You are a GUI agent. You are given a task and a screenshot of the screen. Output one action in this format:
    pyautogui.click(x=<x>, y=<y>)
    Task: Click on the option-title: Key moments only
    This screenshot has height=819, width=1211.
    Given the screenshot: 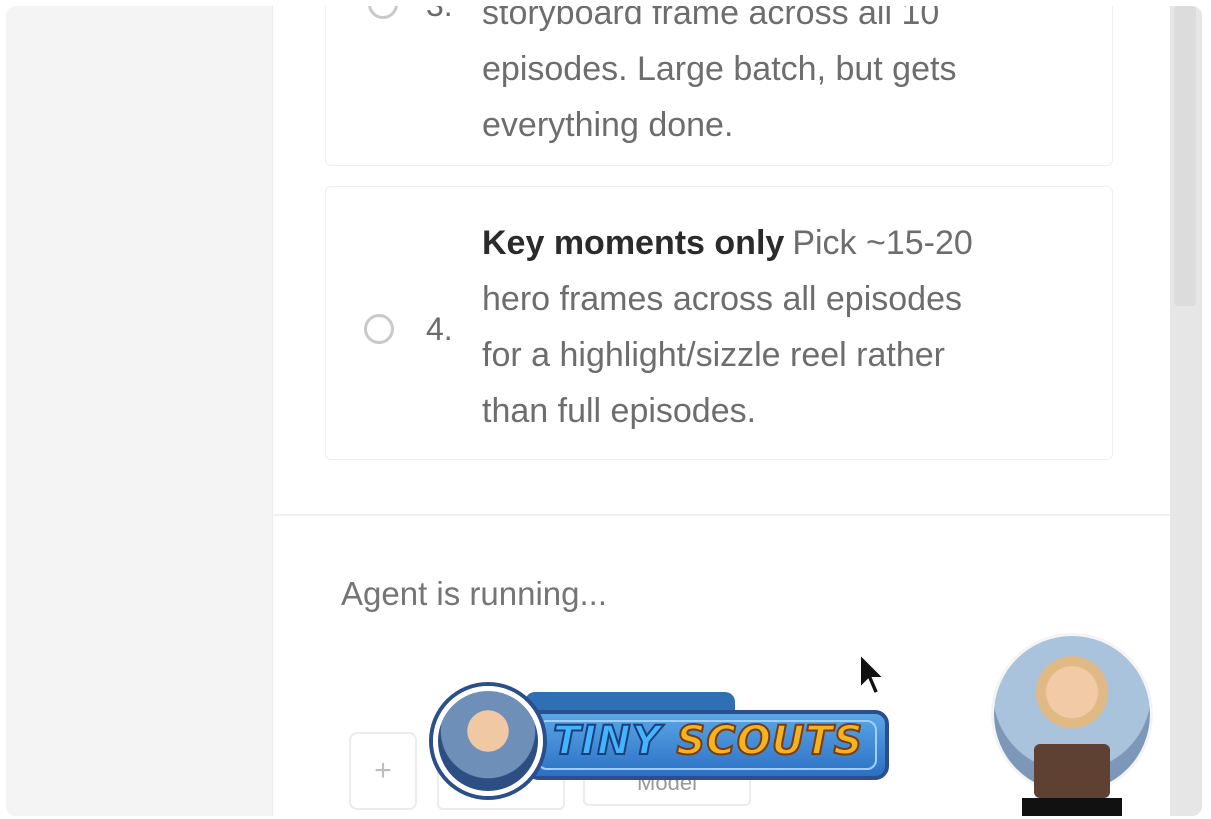 What is the action you would take?
    pyautogui.click(x=633, y=243)
    